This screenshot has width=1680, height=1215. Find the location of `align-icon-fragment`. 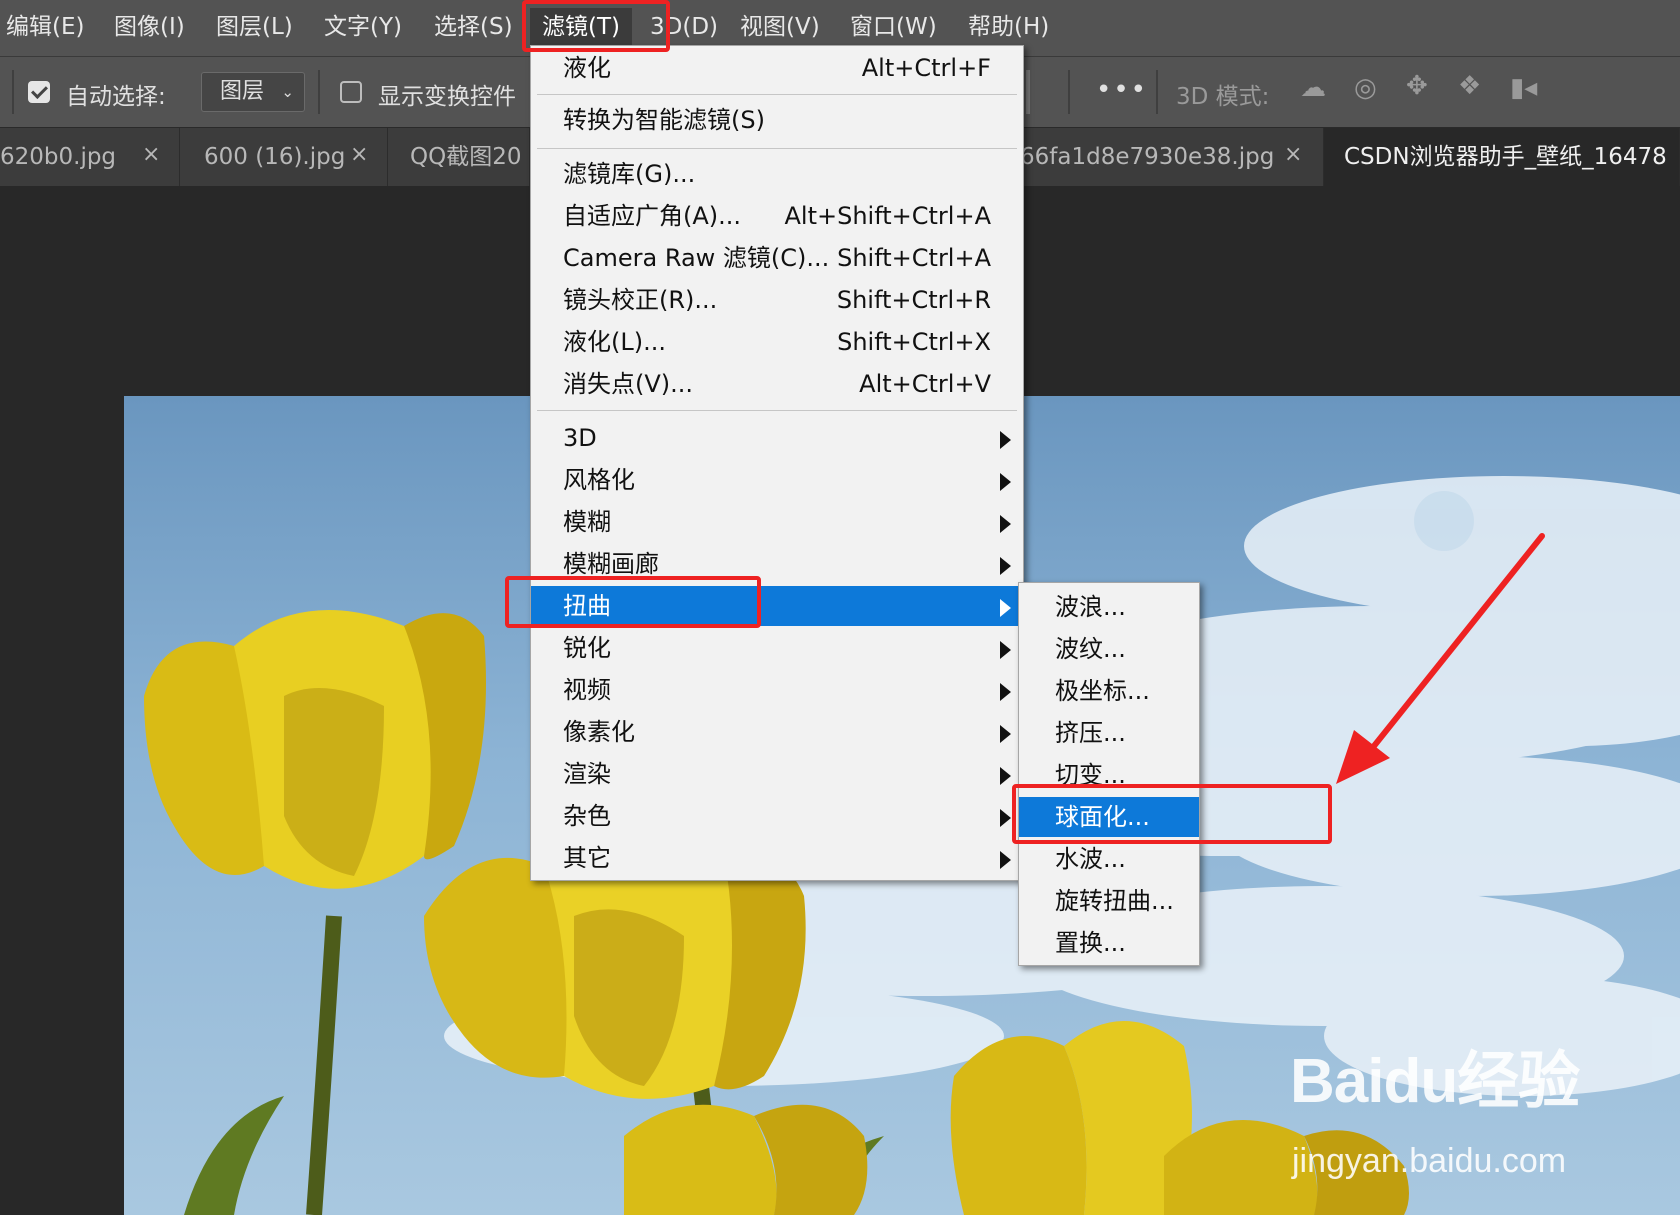

align-icon-fragment is located at coordinates (1028, 92).